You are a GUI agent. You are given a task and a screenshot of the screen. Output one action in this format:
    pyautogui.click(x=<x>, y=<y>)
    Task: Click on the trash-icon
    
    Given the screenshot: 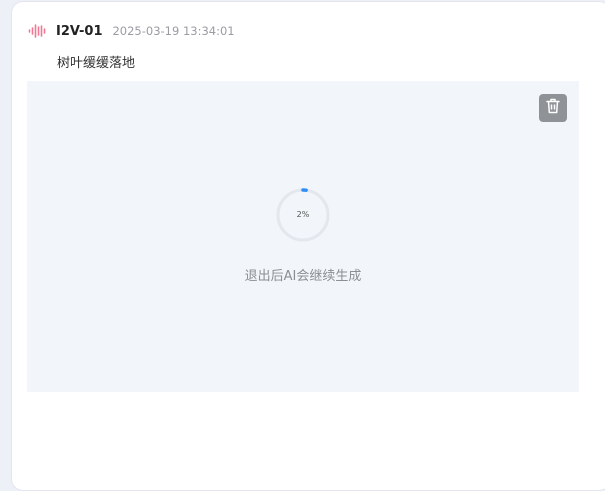 What is the action you would take?
    pyautogui.click(x=553, y=108)
    